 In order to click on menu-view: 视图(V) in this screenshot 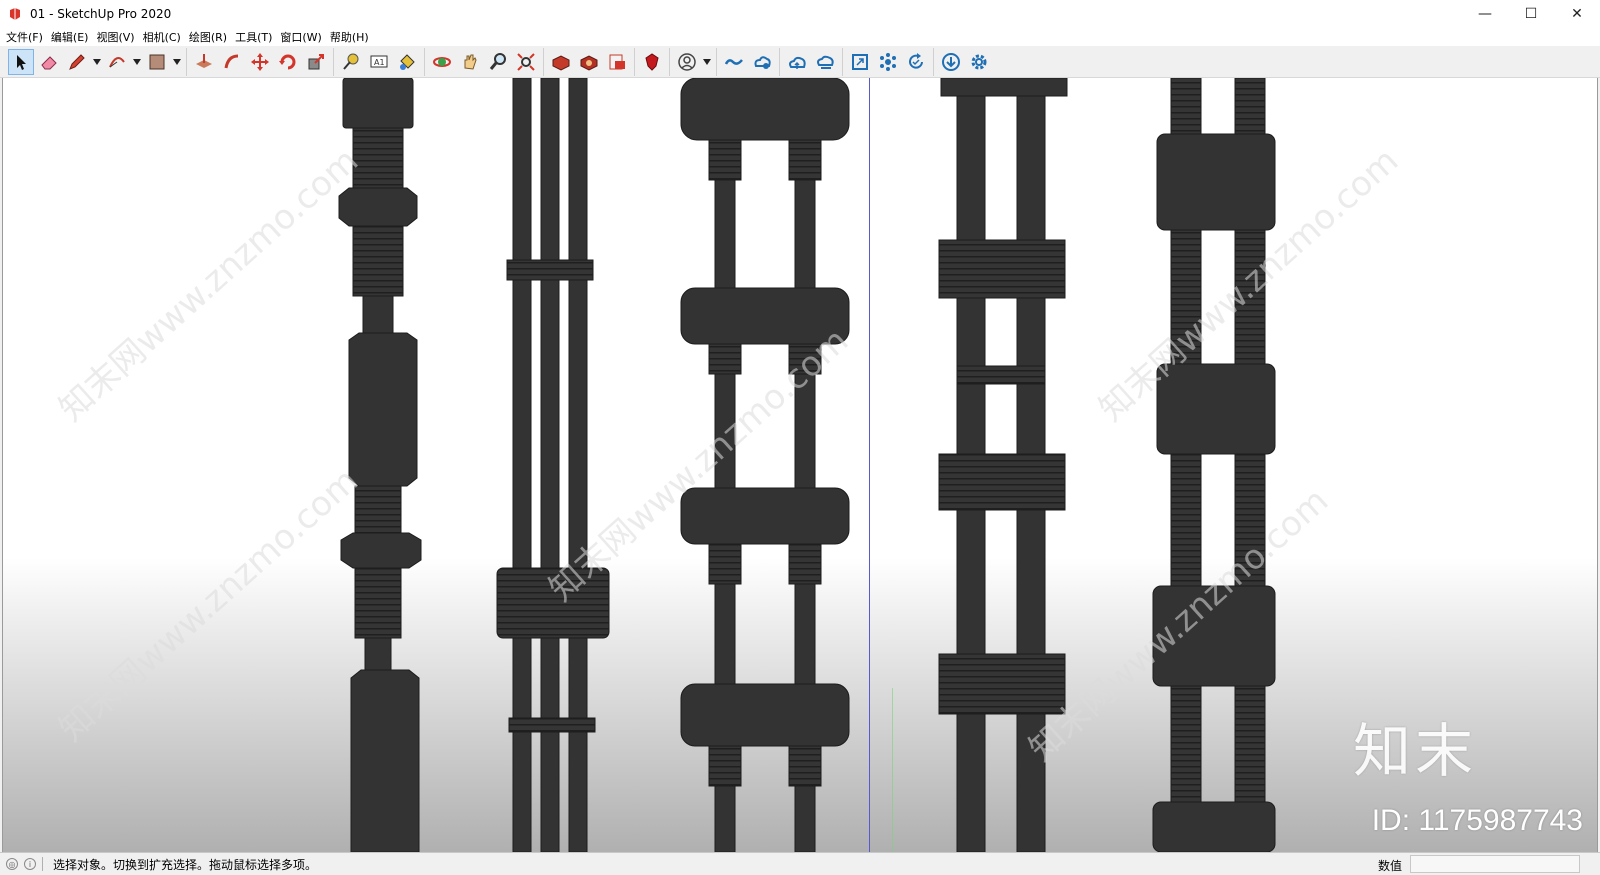, I will do `click(117, 37)`.